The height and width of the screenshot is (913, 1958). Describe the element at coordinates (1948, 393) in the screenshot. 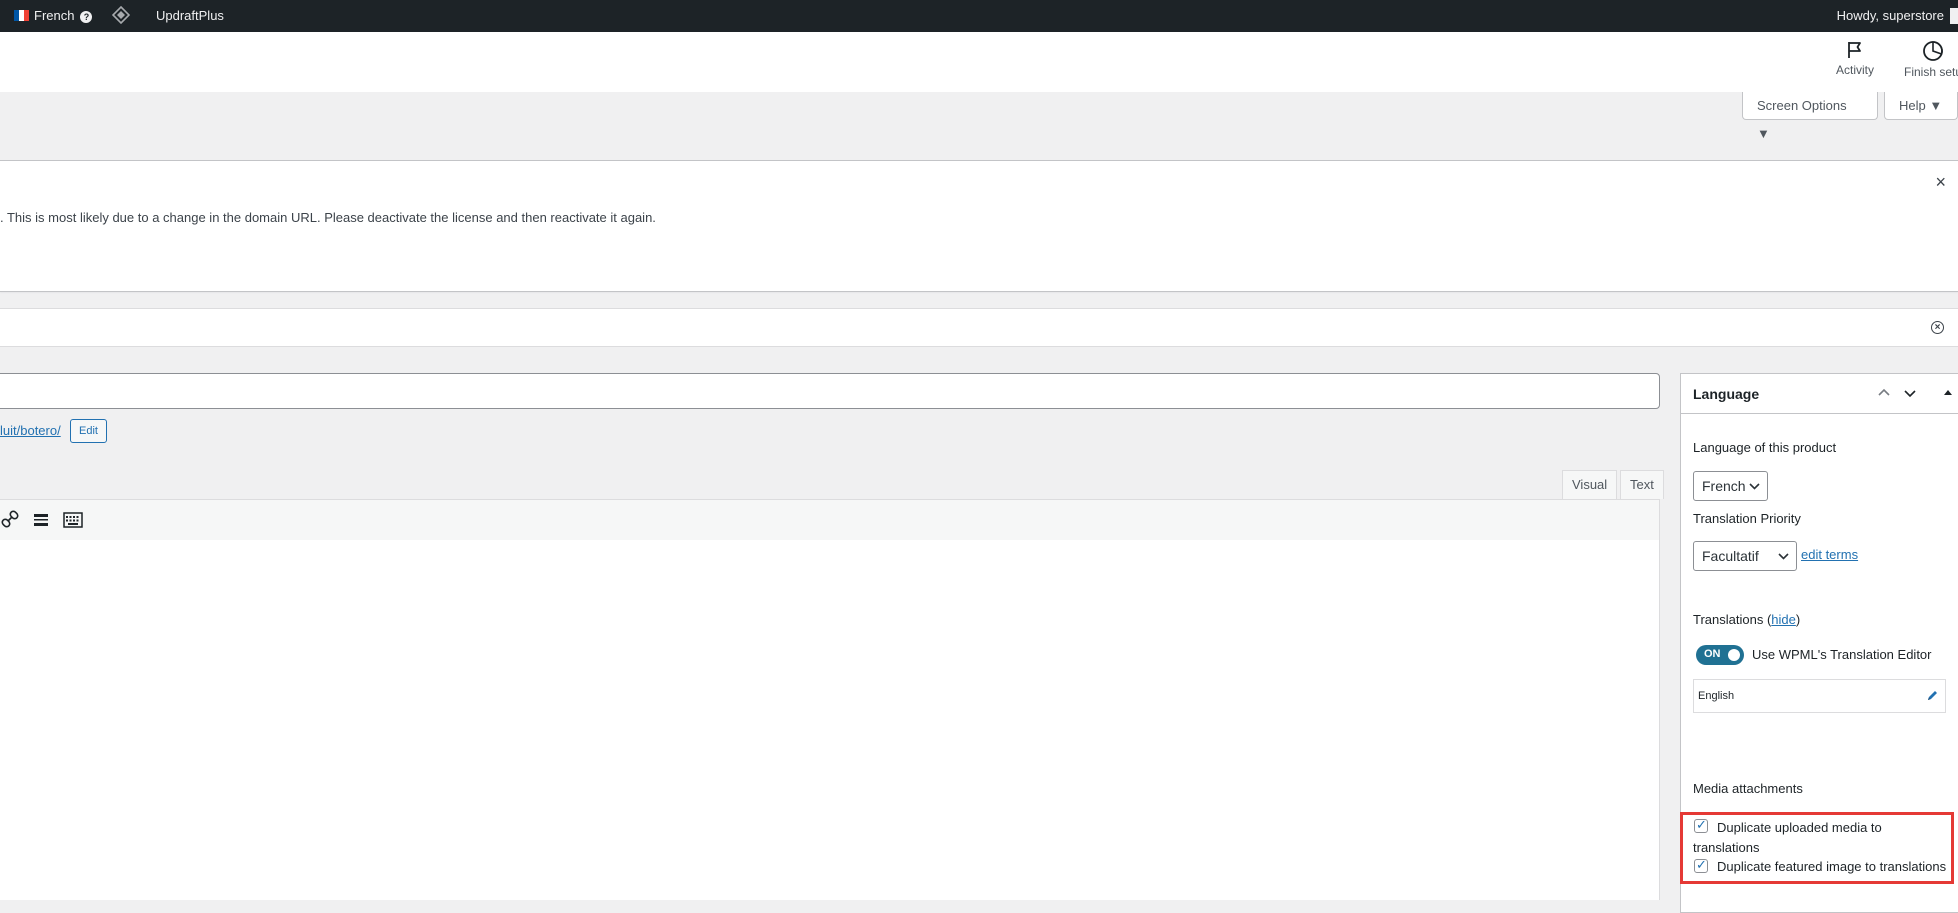

I see `collapse-toggle-icon` at that location.